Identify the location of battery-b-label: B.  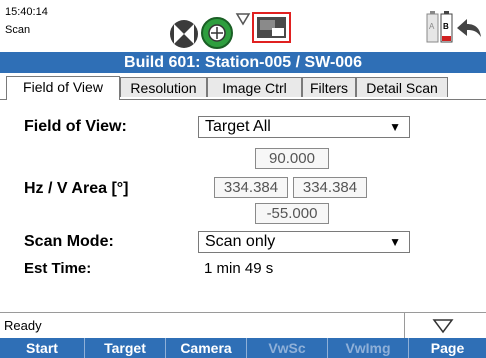
(446, 26).